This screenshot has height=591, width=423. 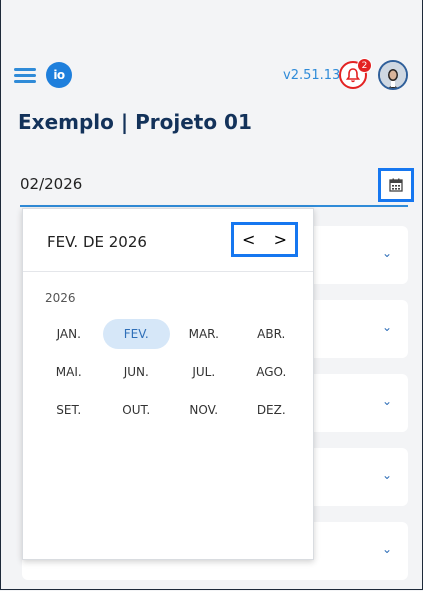 I want to click on version-label: v2.51.13, so click(x=312, y=75).